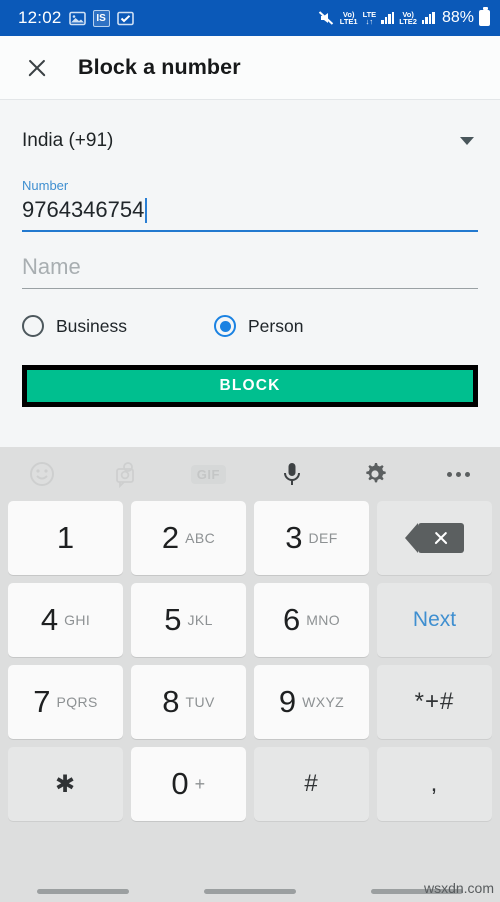 This screenshot has height=902, width=500. What do you see at coordinates (311, 620) in the screenshot?
I see `key-6: 6 MNO` at bounding box center [311, 620].